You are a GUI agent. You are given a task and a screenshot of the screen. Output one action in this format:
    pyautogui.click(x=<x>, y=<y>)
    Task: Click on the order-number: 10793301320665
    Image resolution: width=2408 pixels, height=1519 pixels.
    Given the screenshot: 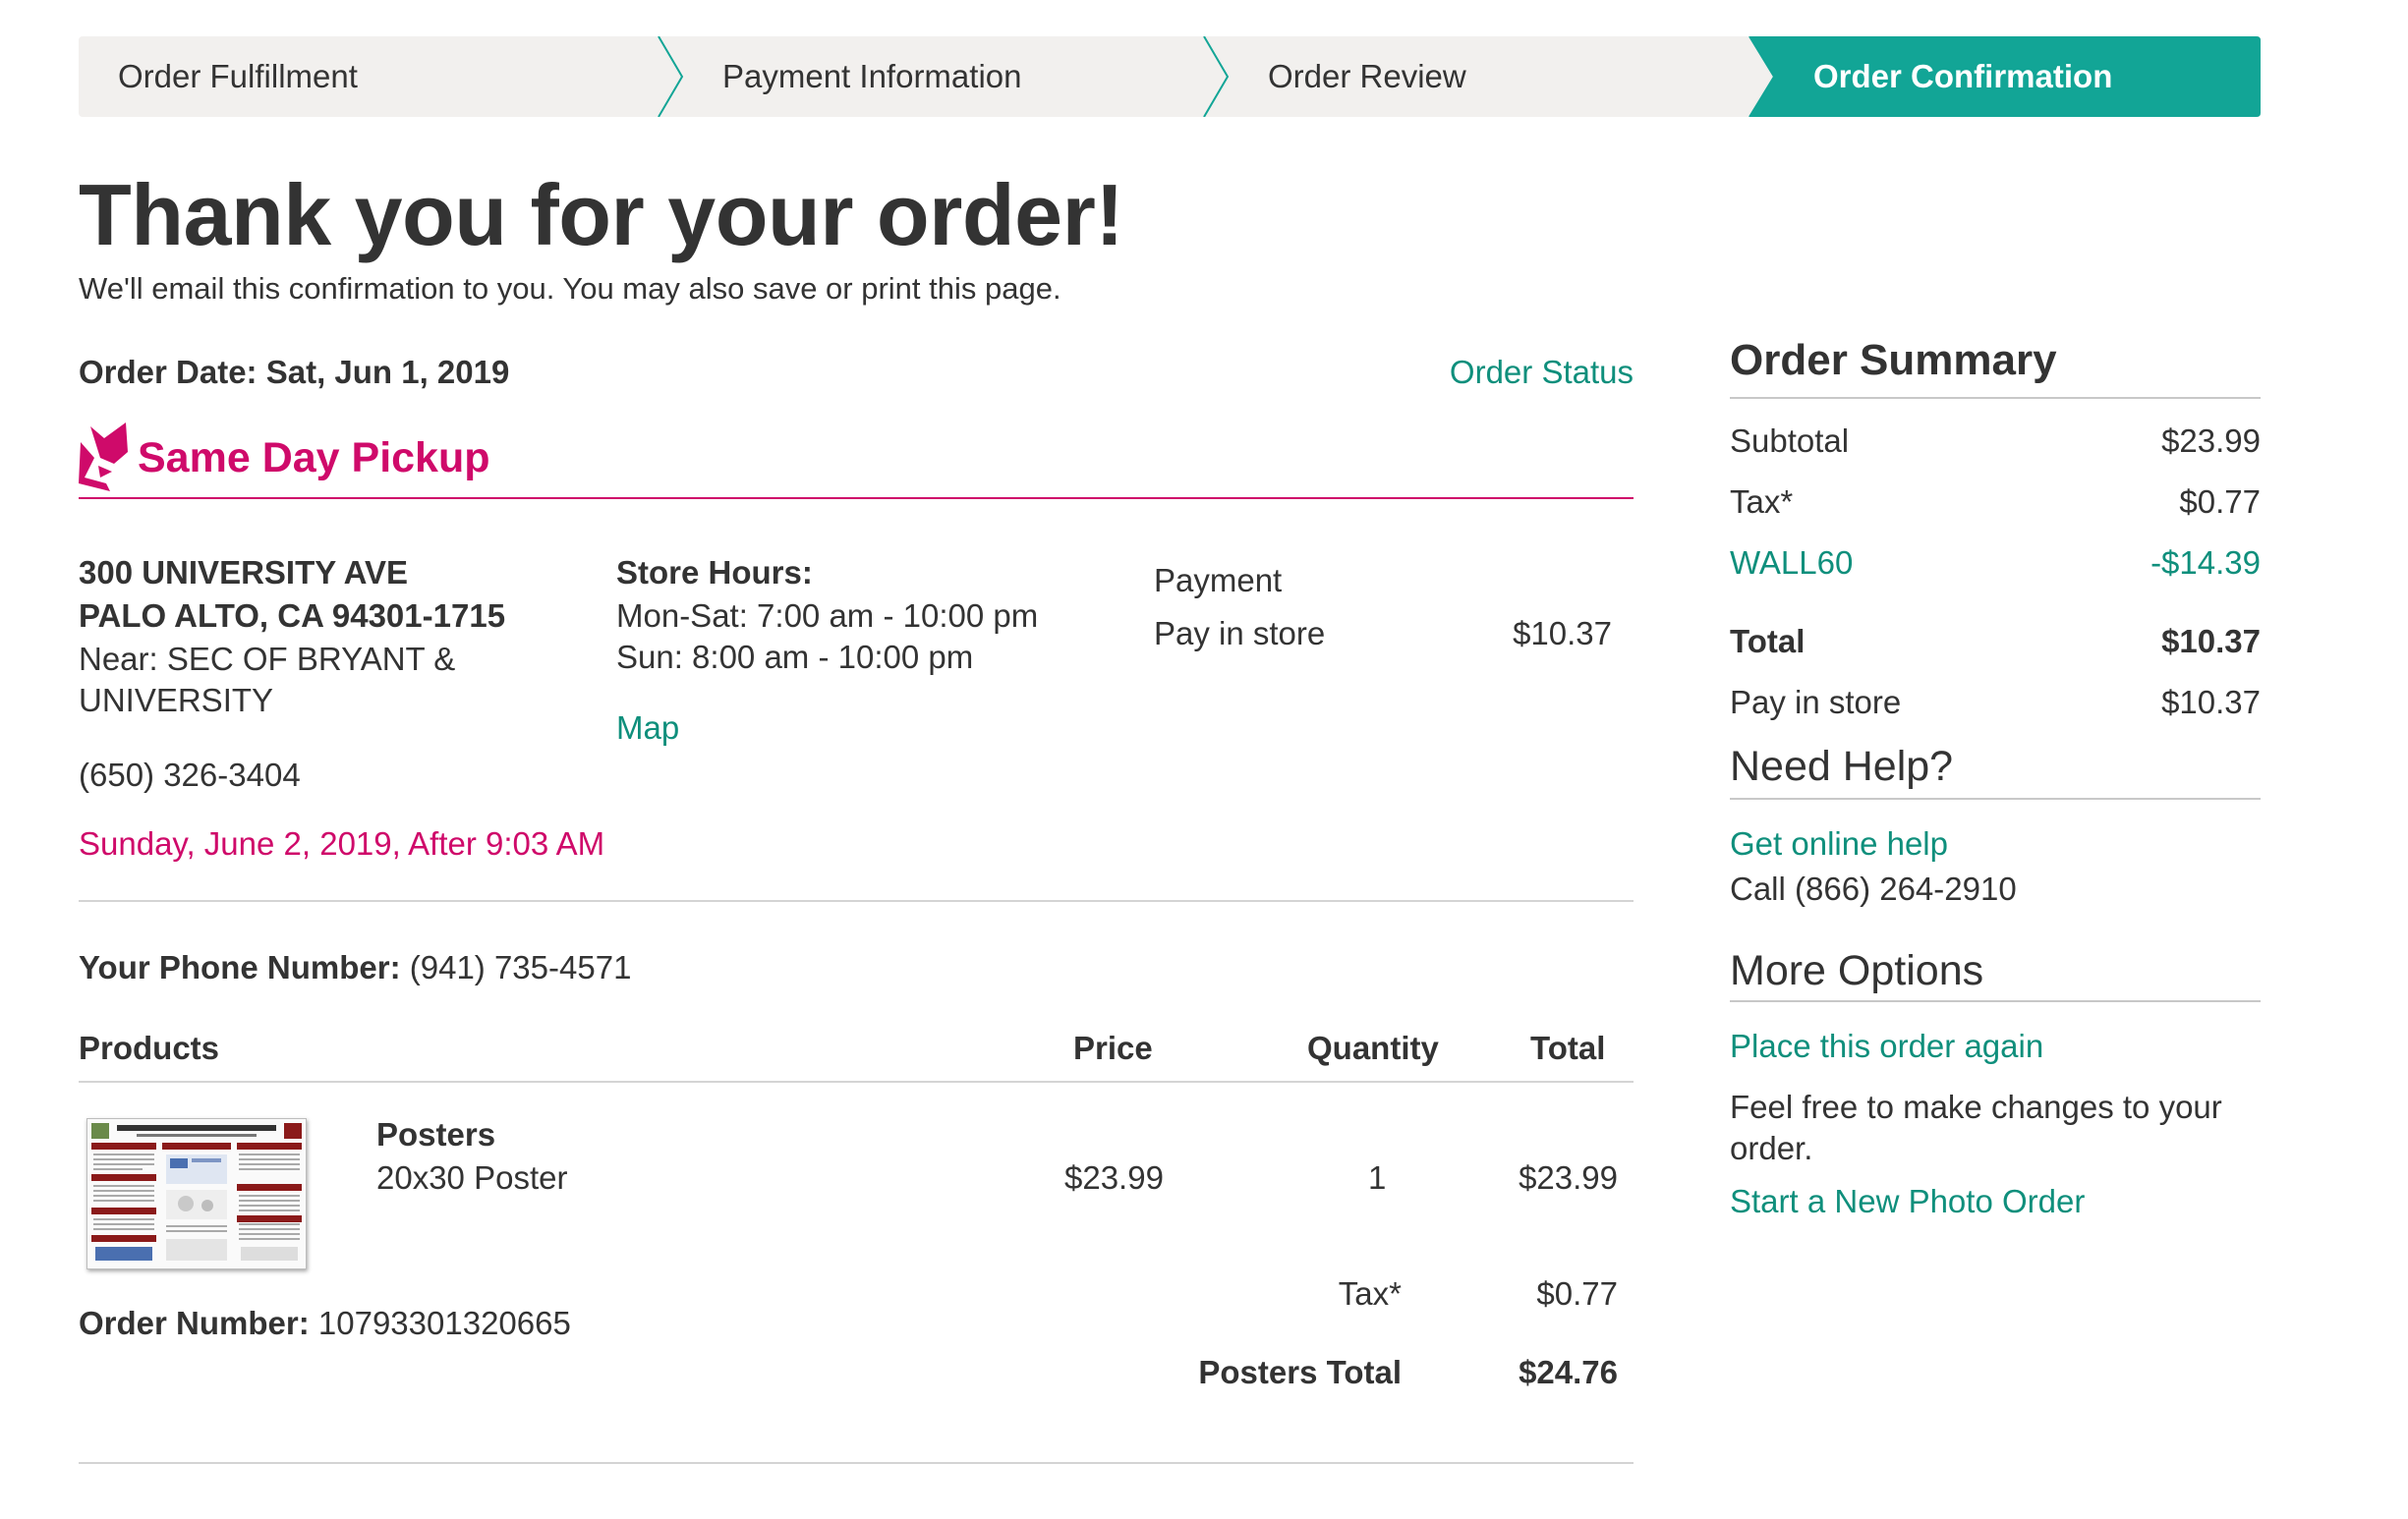 What is the action you would take?
    pyautogui.click(x=444, y=1323)
    